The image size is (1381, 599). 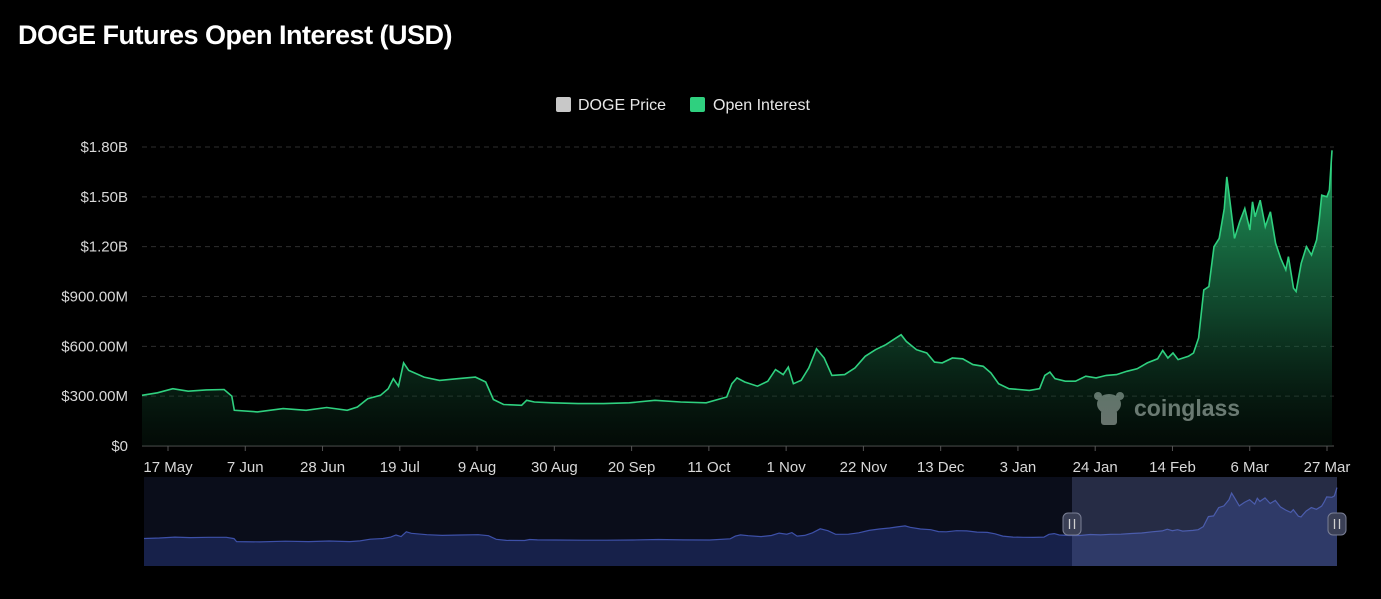 What do you see at coordinates (787, 467) in the screenshot?
I see `x-tick-label: 1 Nov` at bounding box center [787, 467].